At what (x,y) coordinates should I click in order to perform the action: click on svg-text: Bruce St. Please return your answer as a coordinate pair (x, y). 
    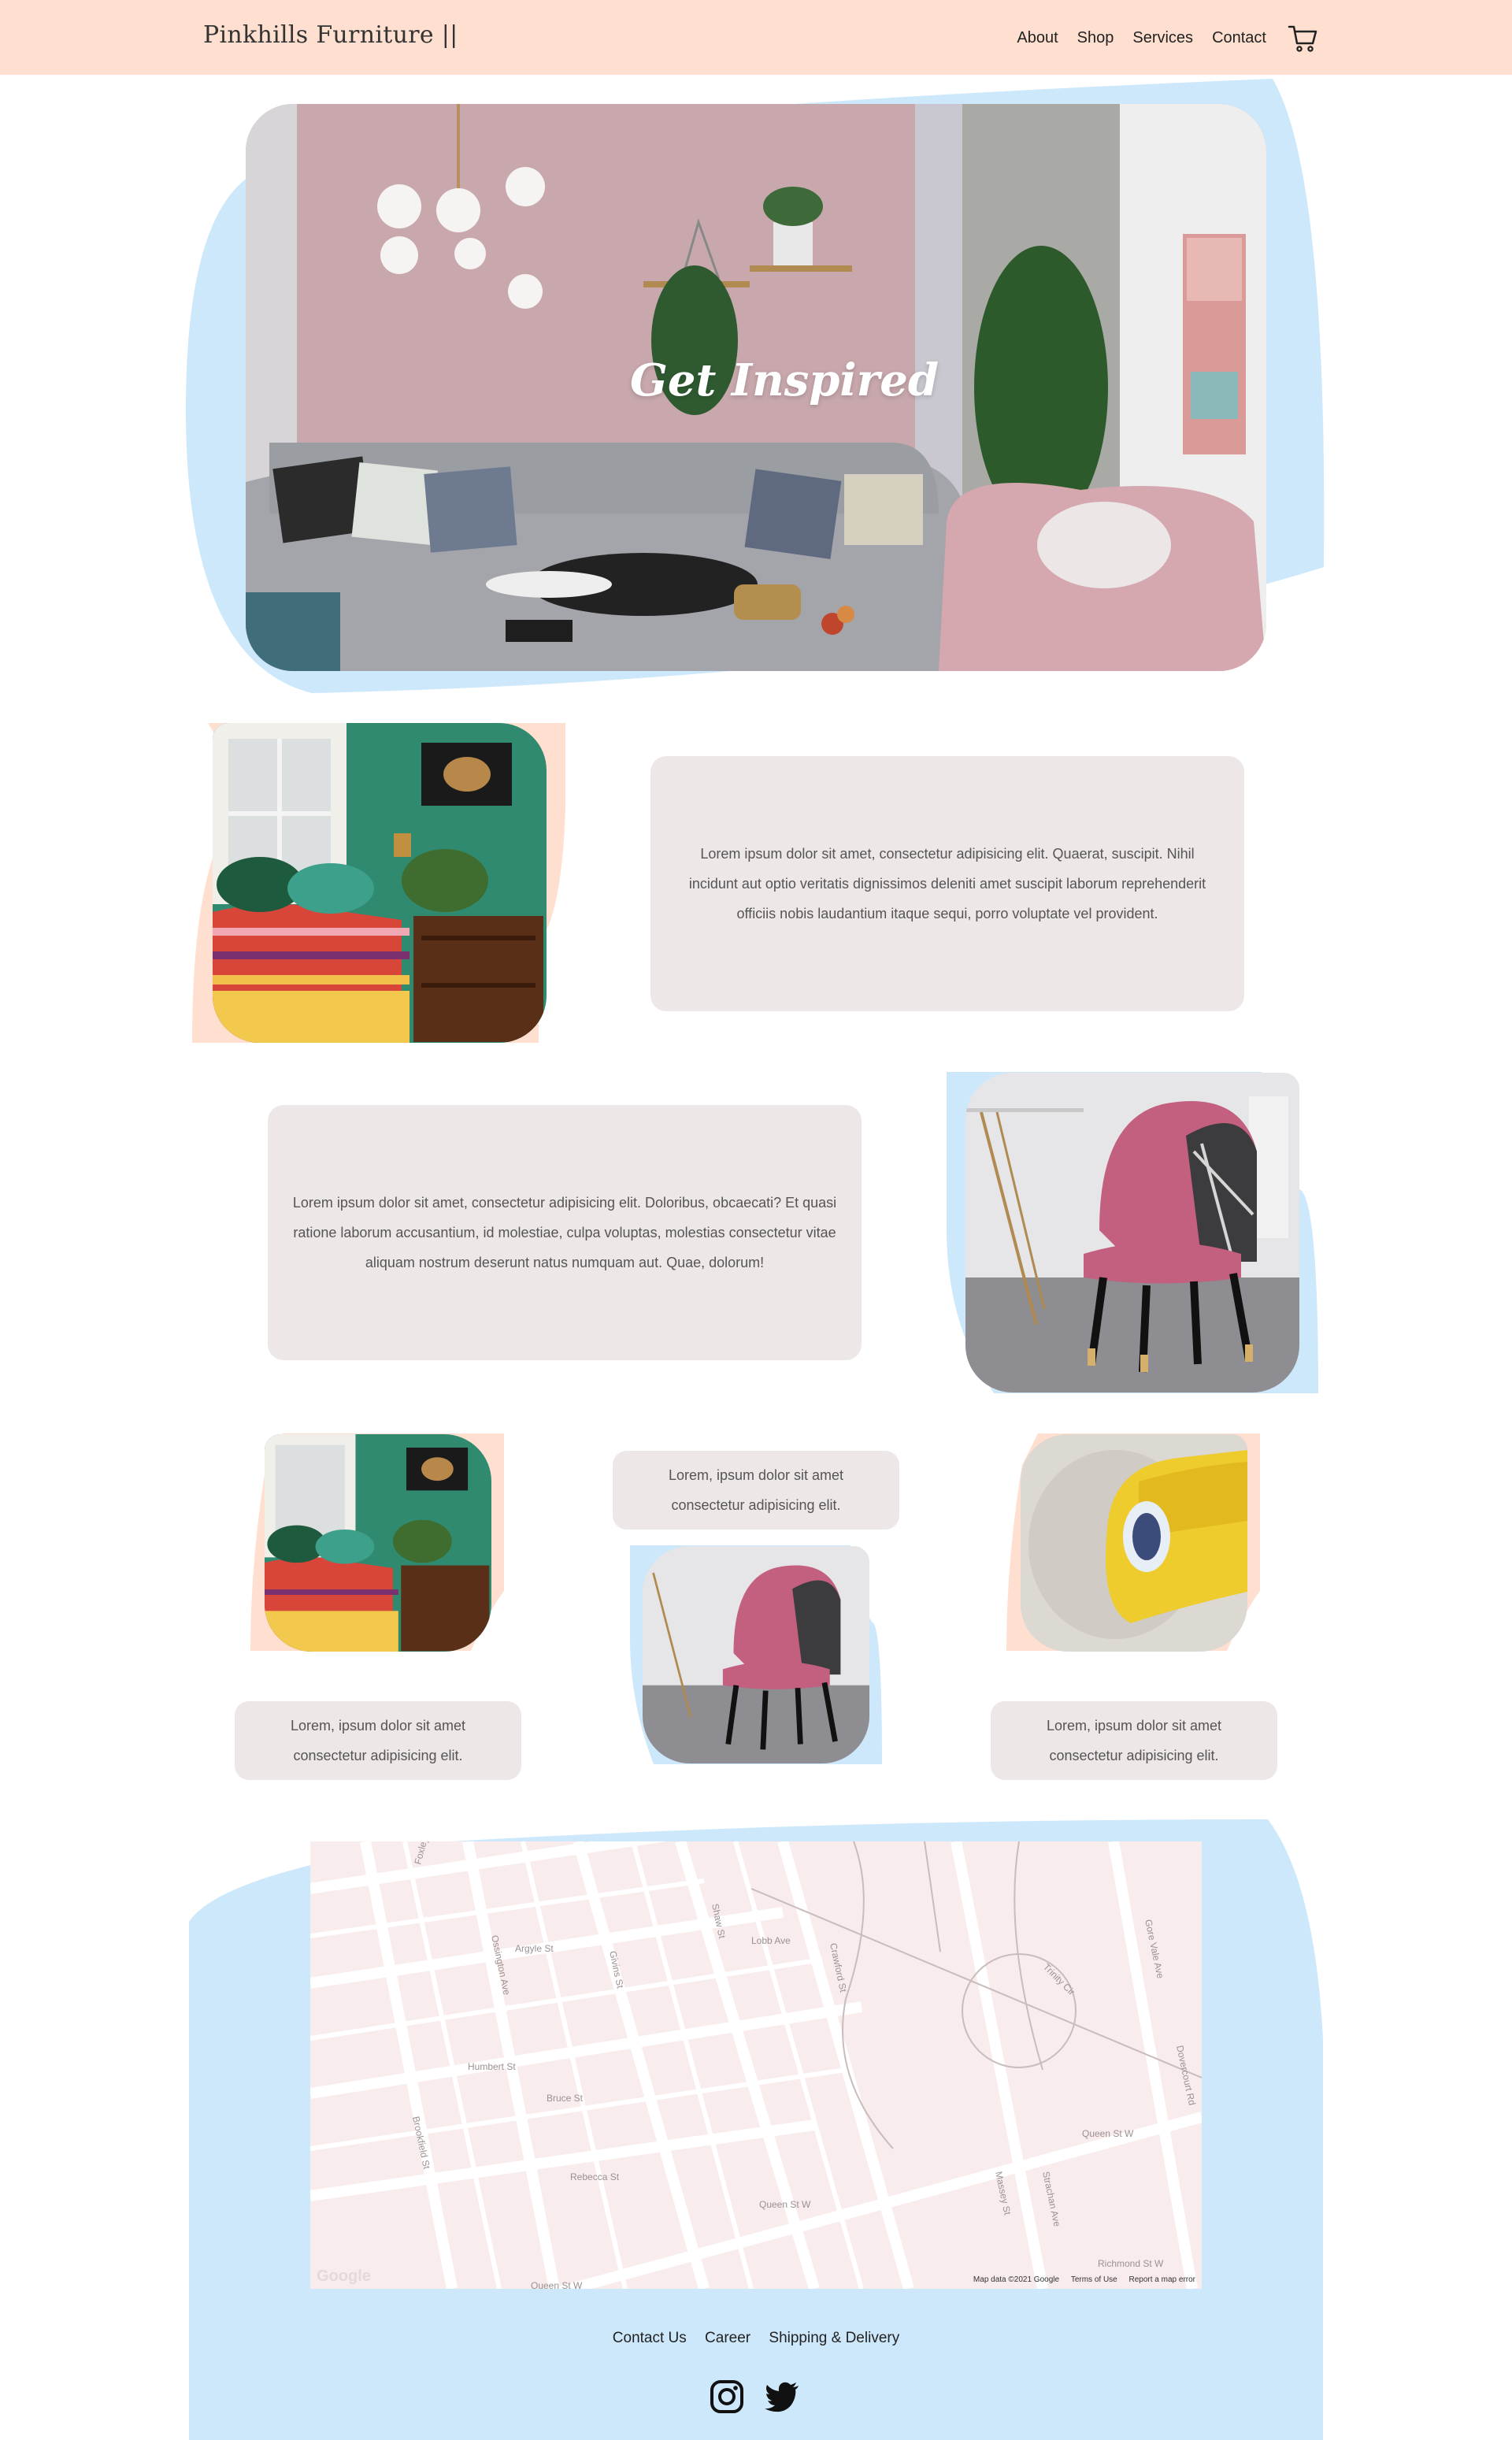
    Looking at the image, I should click on (565, 2098).